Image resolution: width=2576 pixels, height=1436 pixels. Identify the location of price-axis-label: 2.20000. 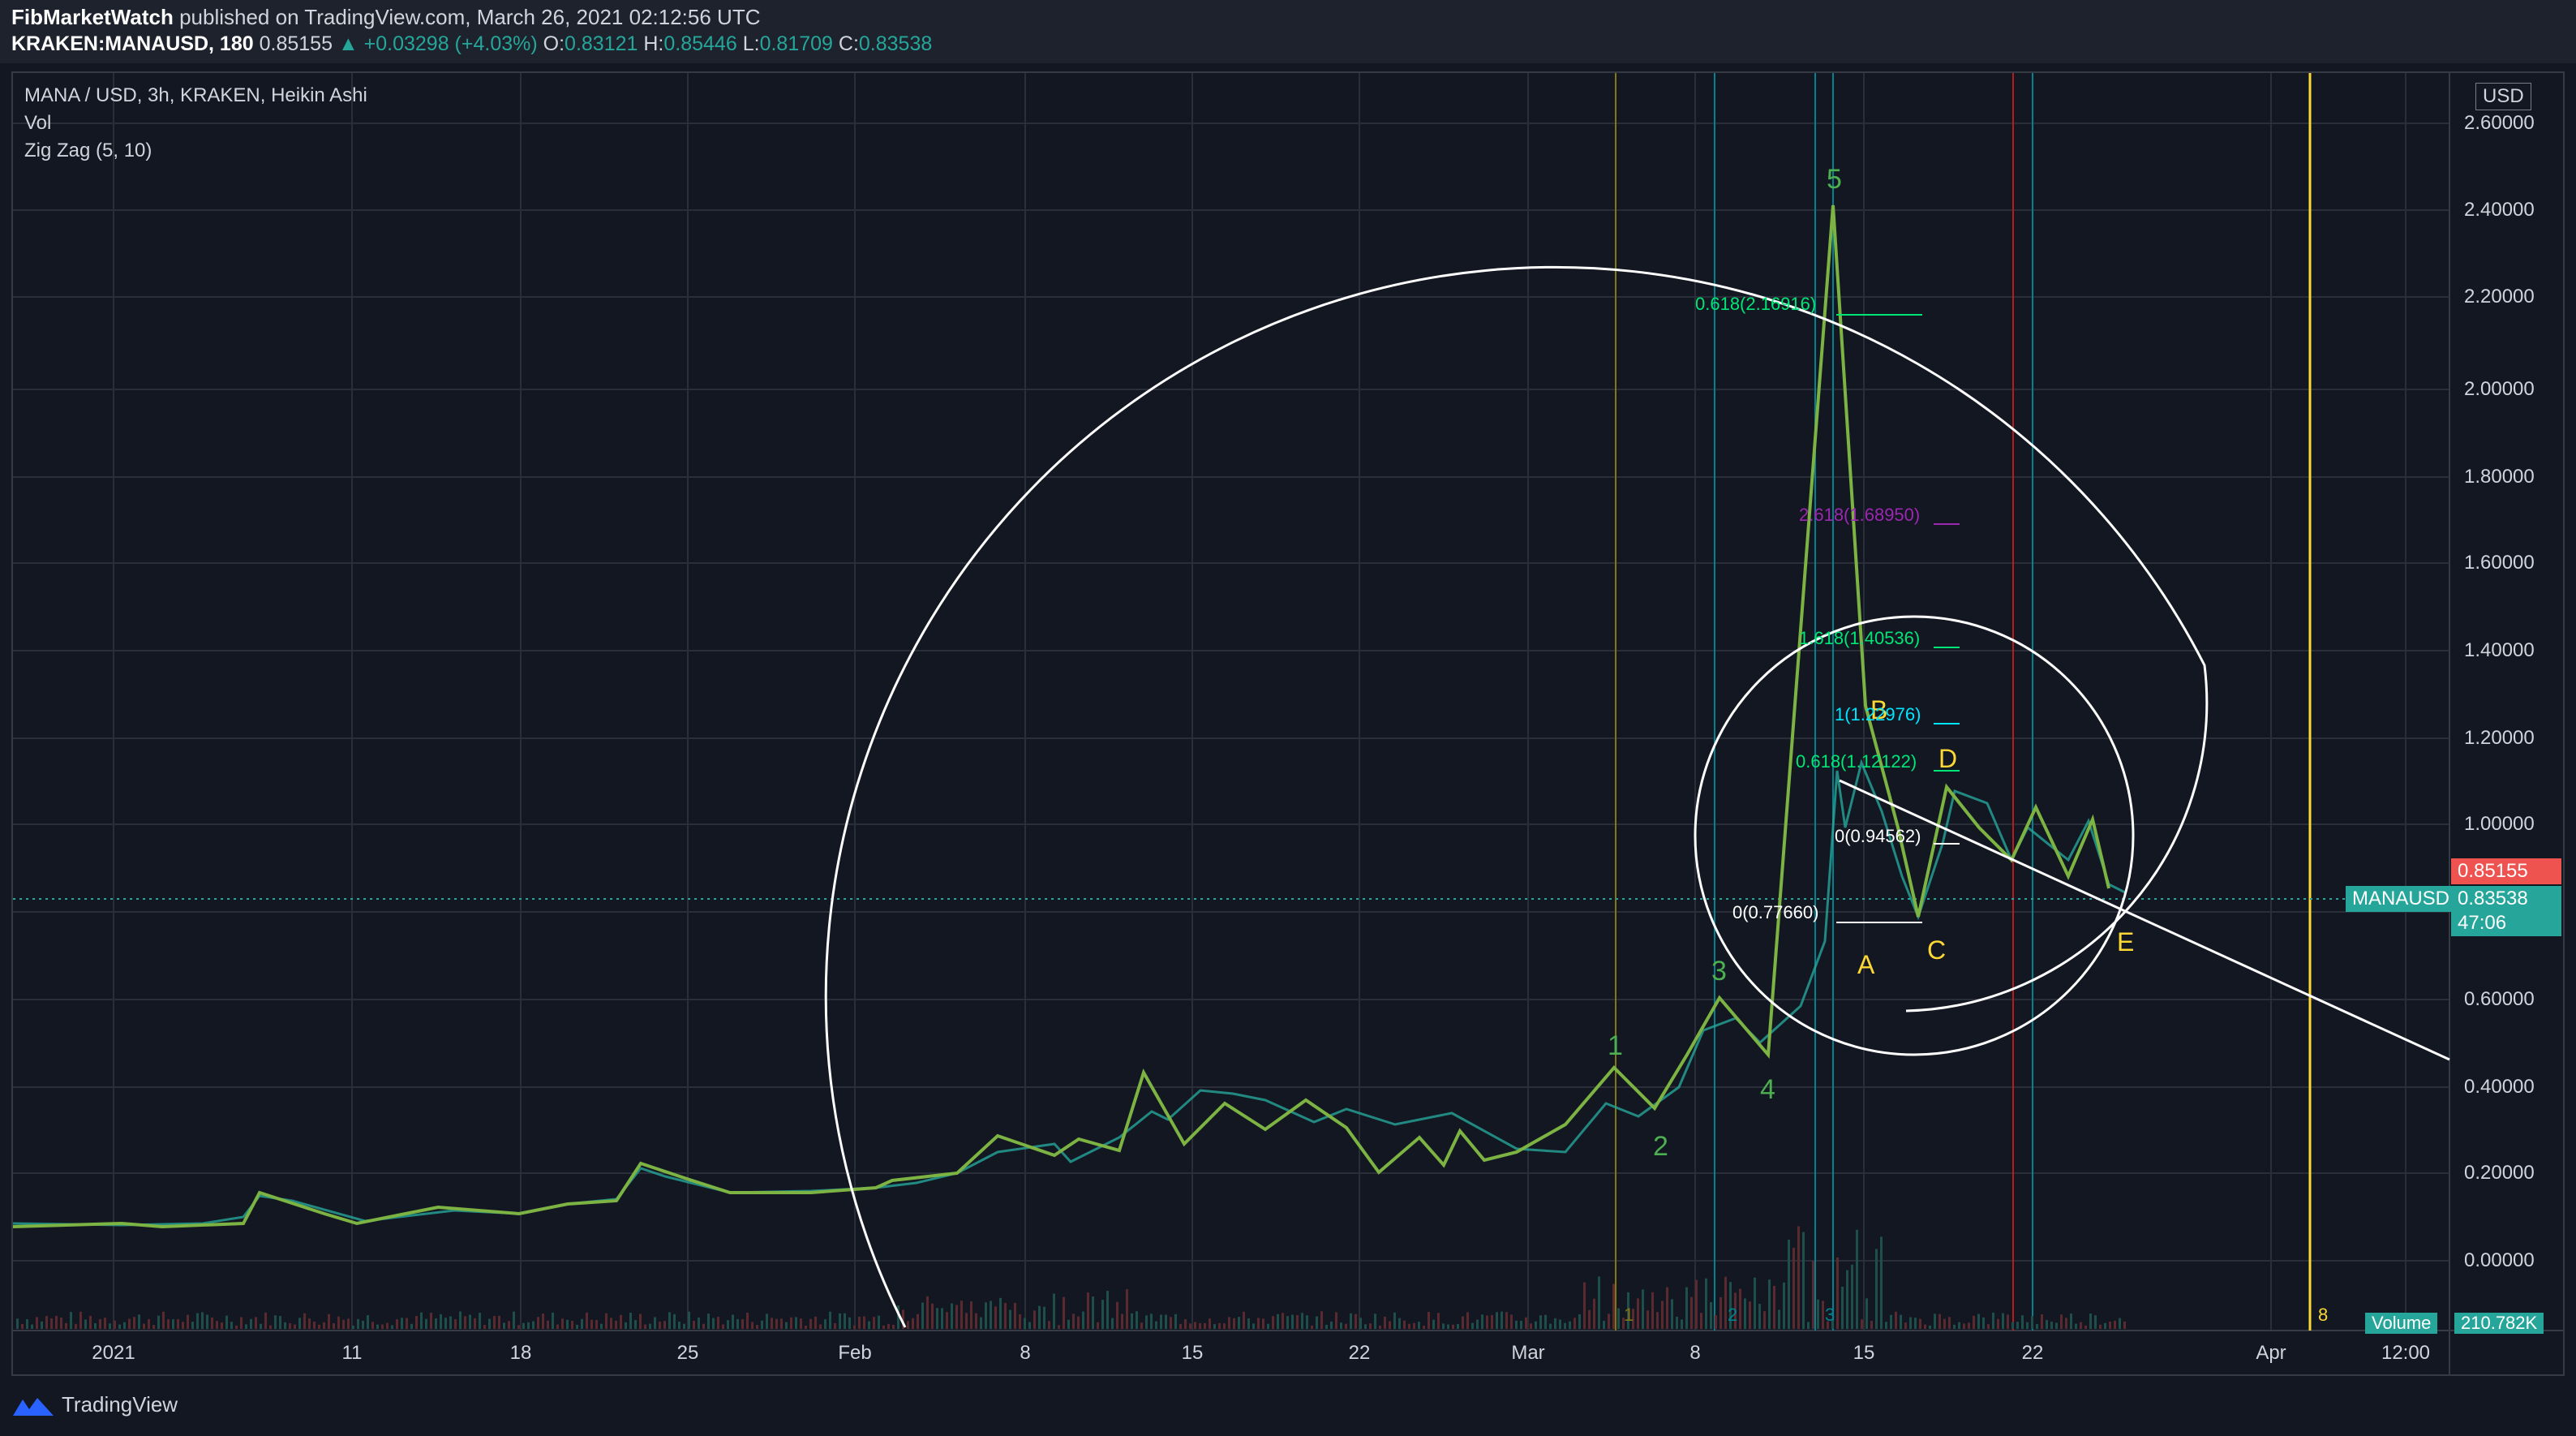
(2499, 296).